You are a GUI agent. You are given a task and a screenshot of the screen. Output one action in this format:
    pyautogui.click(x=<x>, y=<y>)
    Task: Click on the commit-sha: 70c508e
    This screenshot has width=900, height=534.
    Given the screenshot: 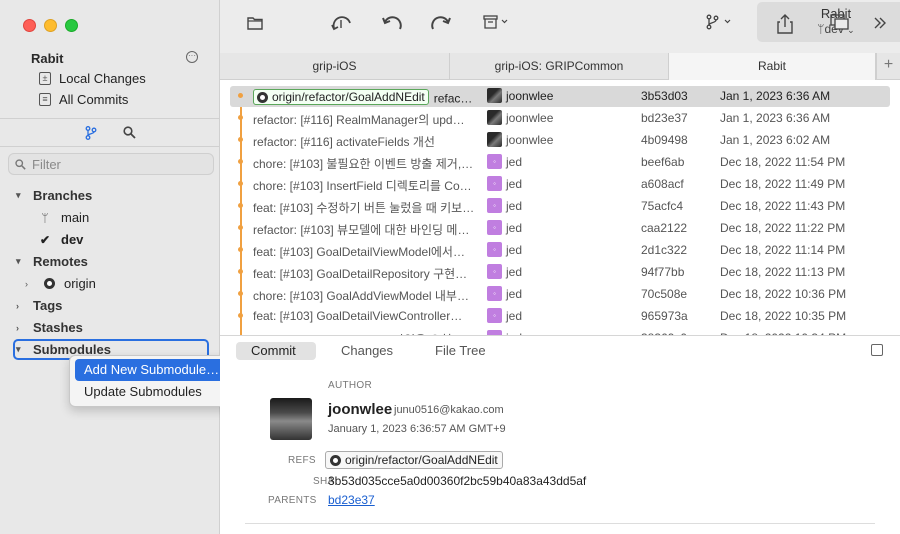 What is the action you would take?
    pyautogui.click(x=664, y=294)
    